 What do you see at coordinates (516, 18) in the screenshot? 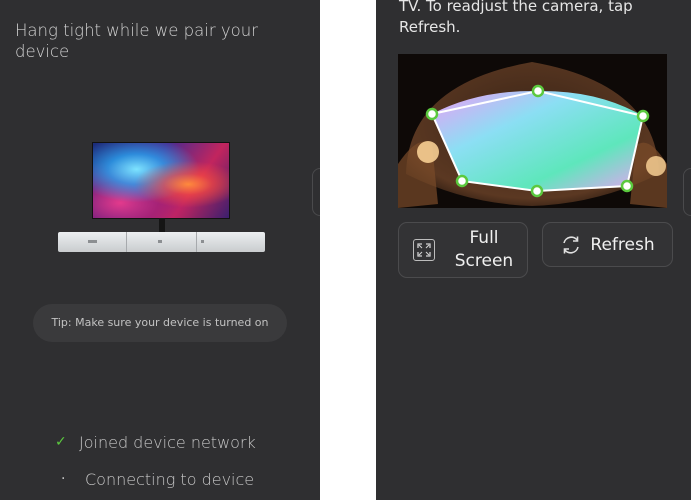
I see `camera-instructions: TV. To readjust the camera, tap Refresh.` at bounding box center [516, 18].